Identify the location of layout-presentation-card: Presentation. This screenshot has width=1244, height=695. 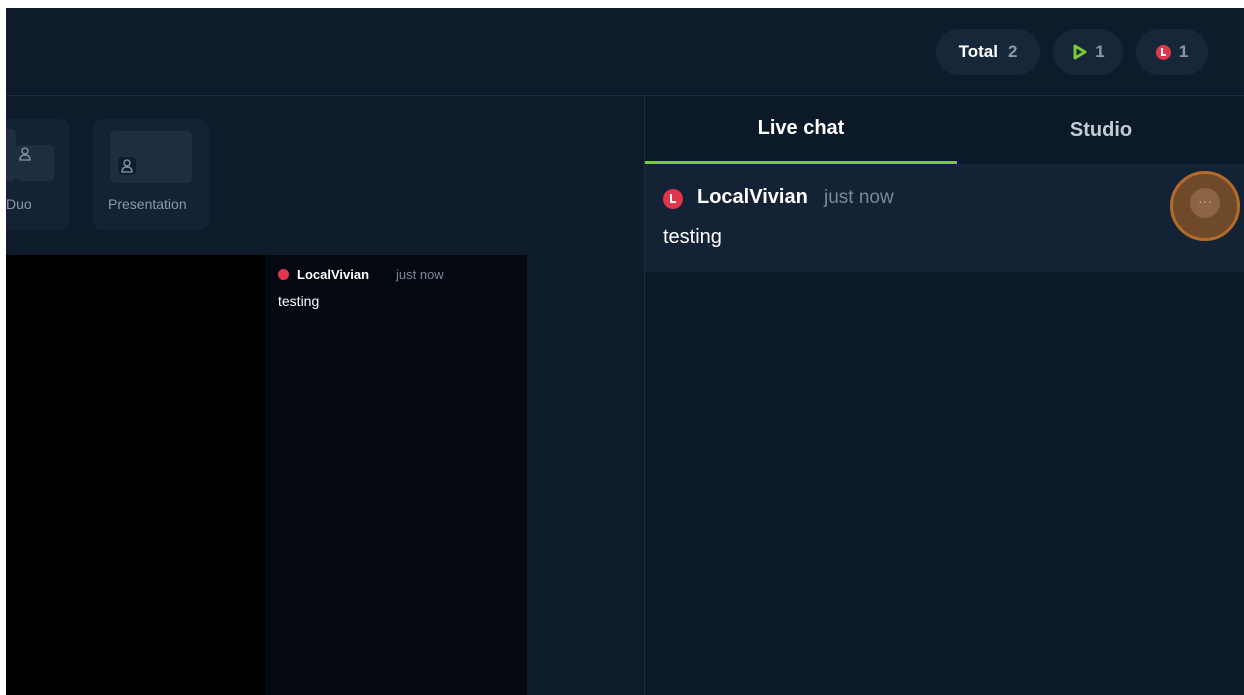
(151, 174).